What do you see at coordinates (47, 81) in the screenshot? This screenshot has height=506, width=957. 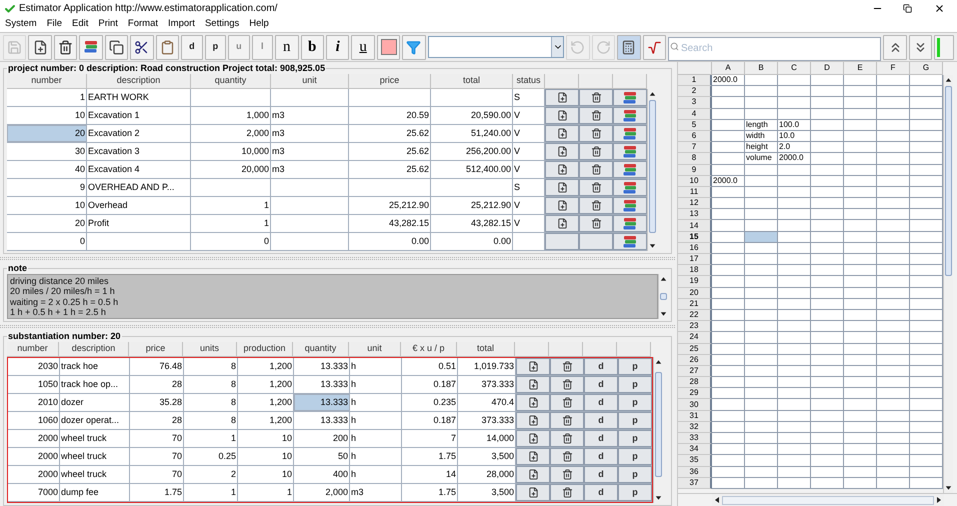 I see `column-header: number` at bounding box center [47, 81].